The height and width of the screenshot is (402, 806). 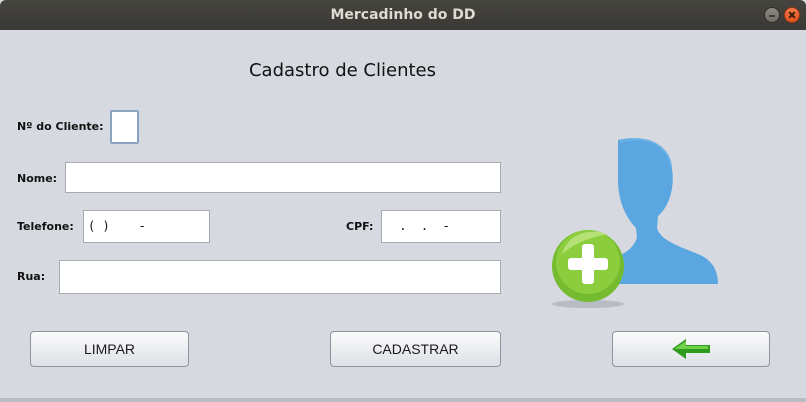 I want to click on telefone-label: Telefone:, so click(x=45, y=226).